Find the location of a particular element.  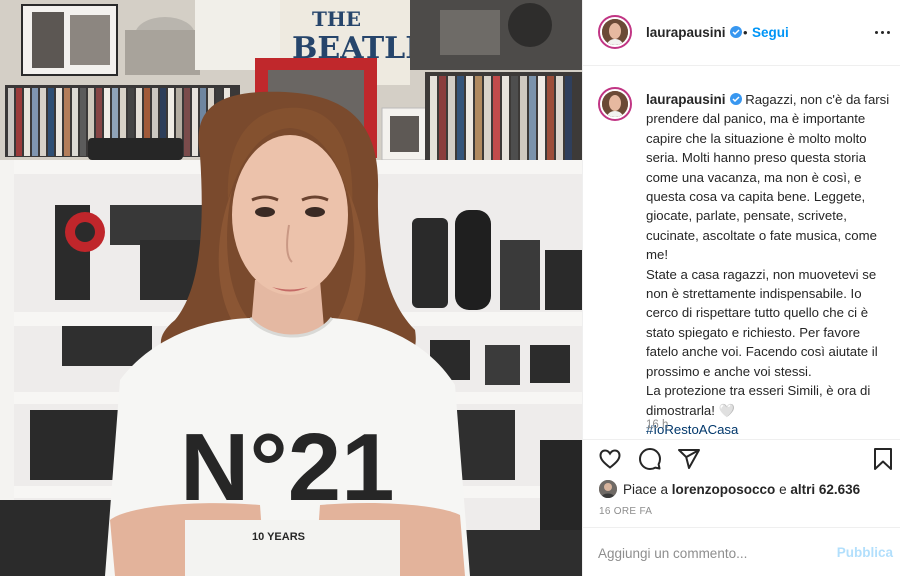

bookmark-icon is located at coordinates (883, 461).